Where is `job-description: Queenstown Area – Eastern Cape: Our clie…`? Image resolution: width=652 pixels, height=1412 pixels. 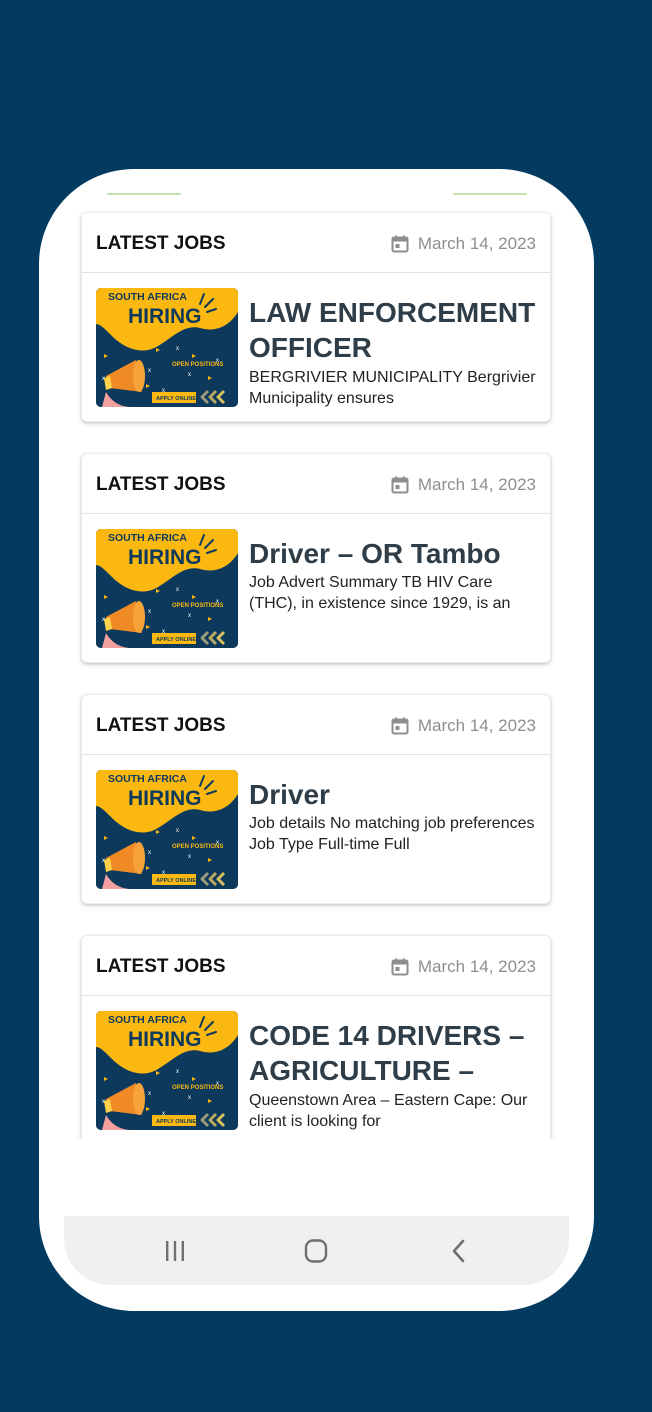
job-description: Queenstown Area – Eastern Cape: Our clie… is located at coordinates (388, 1111).